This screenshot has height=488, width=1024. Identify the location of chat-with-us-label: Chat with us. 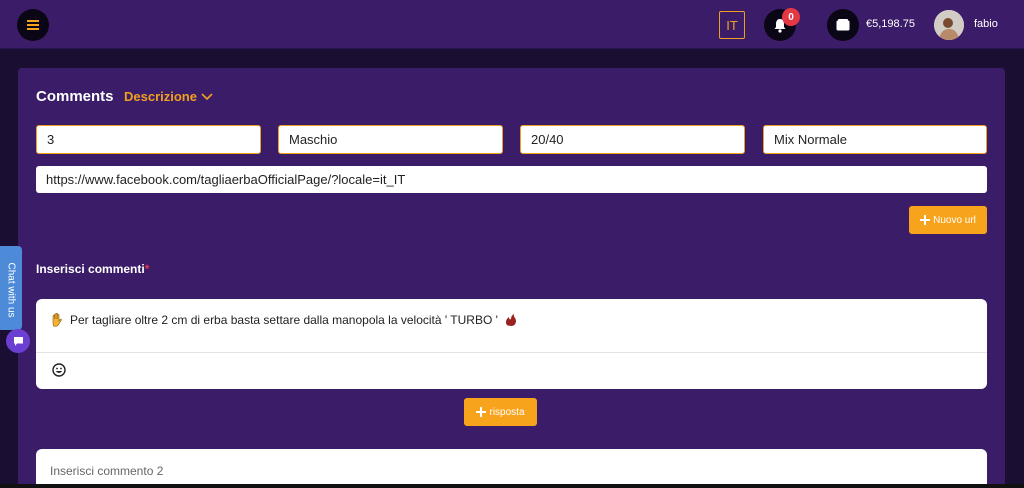
(11, 290).